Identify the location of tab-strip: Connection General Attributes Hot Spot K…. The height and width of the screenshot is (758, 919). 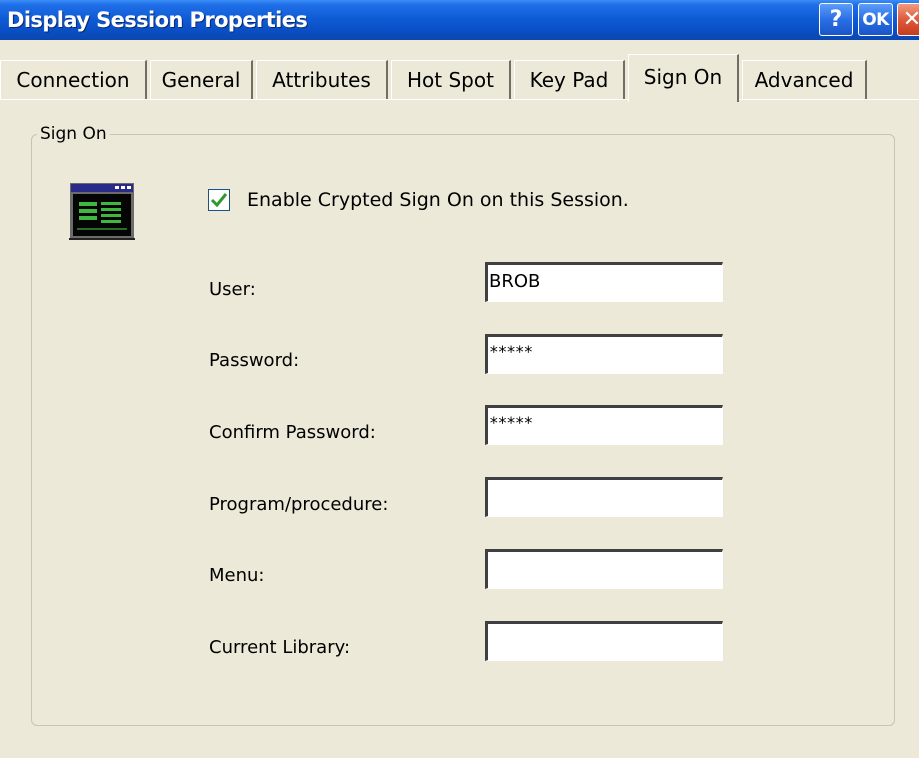
(459, 78).